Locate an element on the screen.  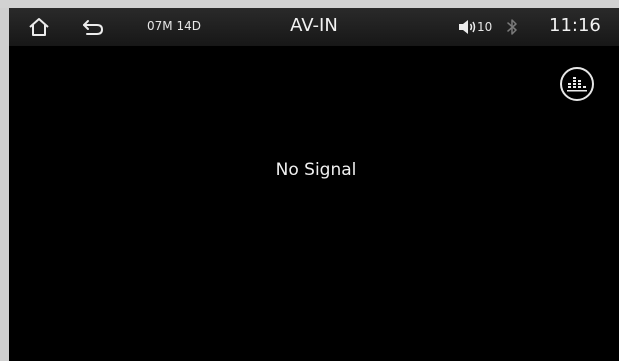
date-label: 07M 14D is located at coordinates (174, 26).